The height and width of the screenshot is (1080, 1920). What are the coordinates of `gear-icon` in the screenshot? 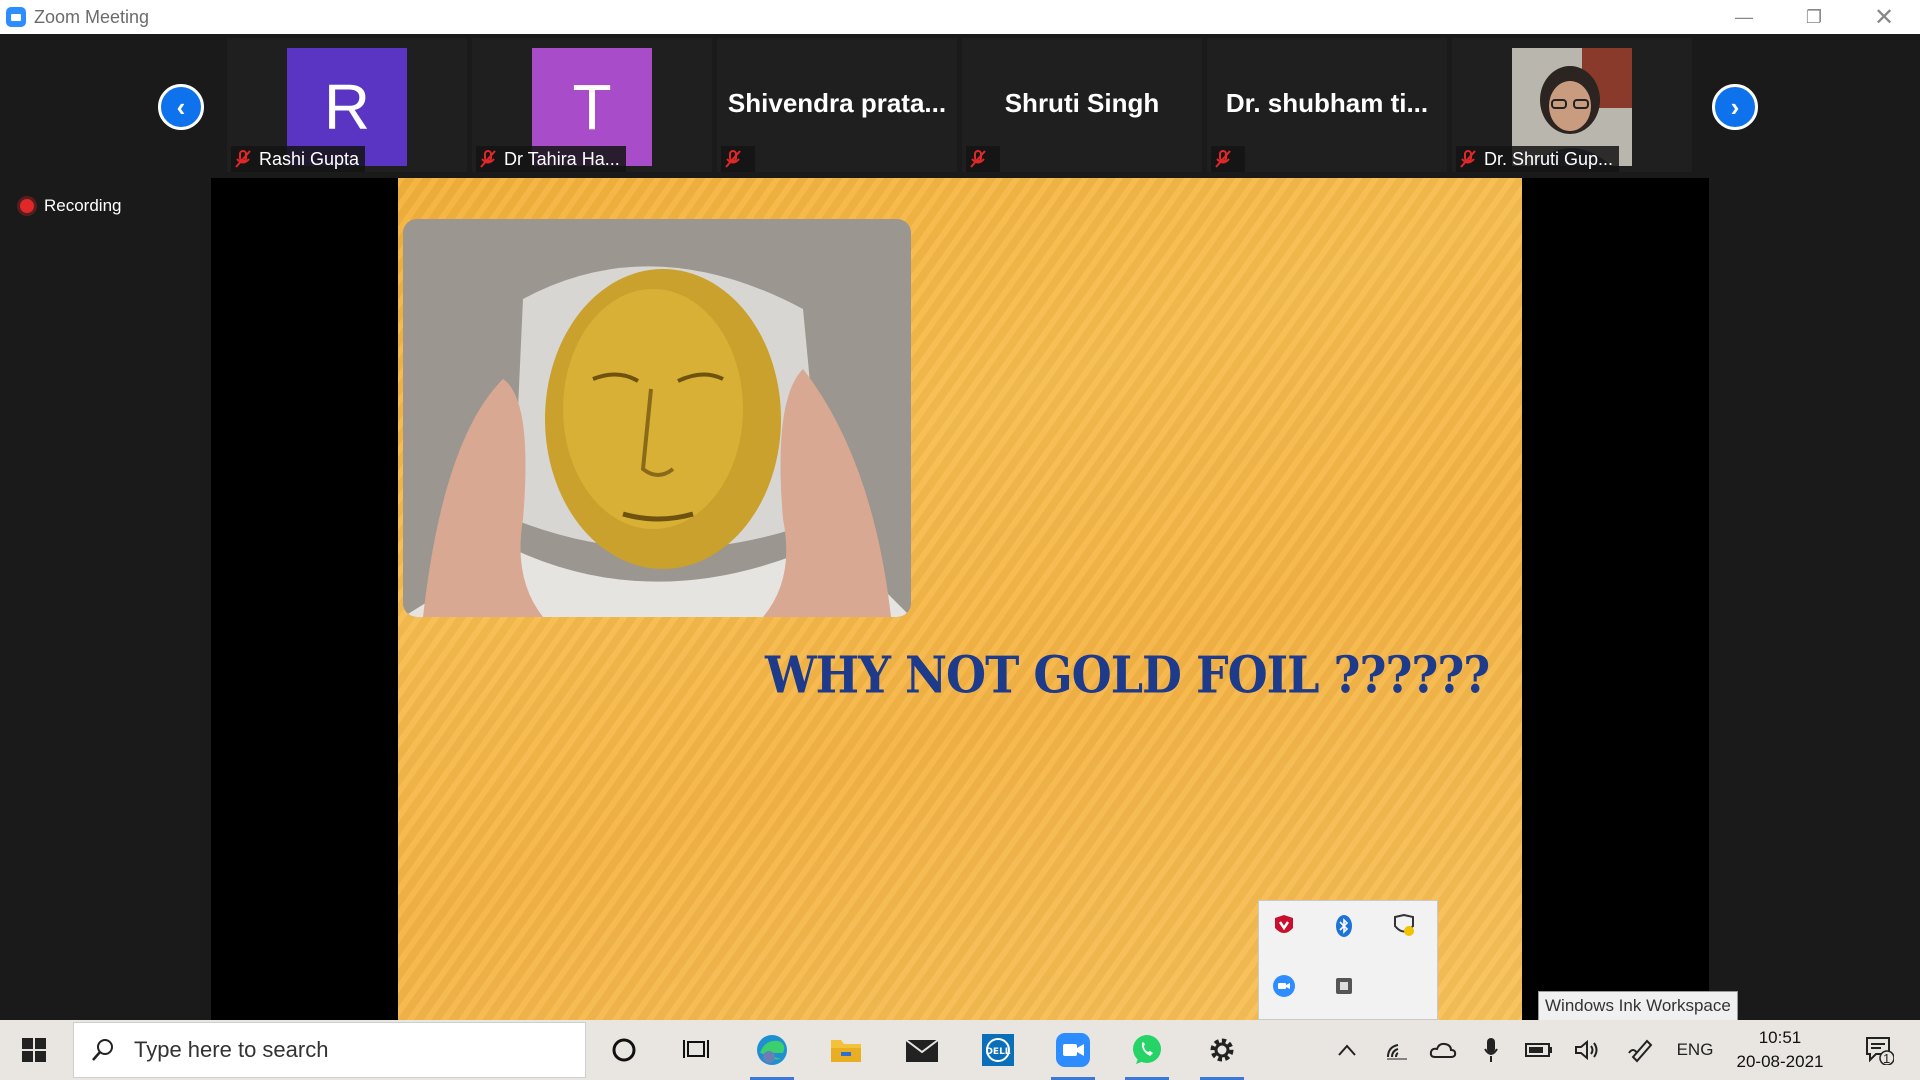 It's located at (1222, 1050).